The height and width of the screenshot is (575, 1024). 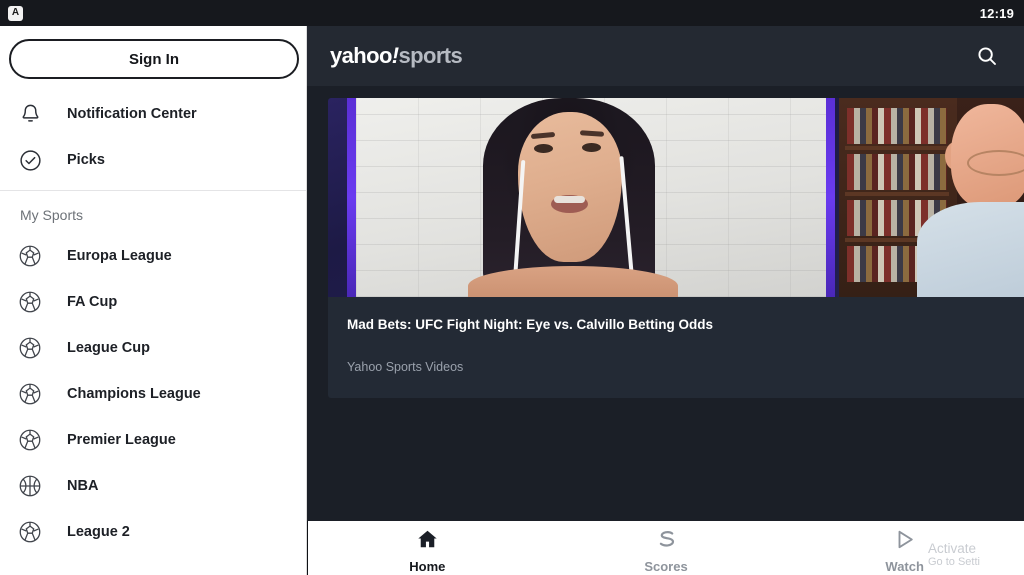 I want to click on sidebar-item-picks: Picks, so click(x=153, y=160).